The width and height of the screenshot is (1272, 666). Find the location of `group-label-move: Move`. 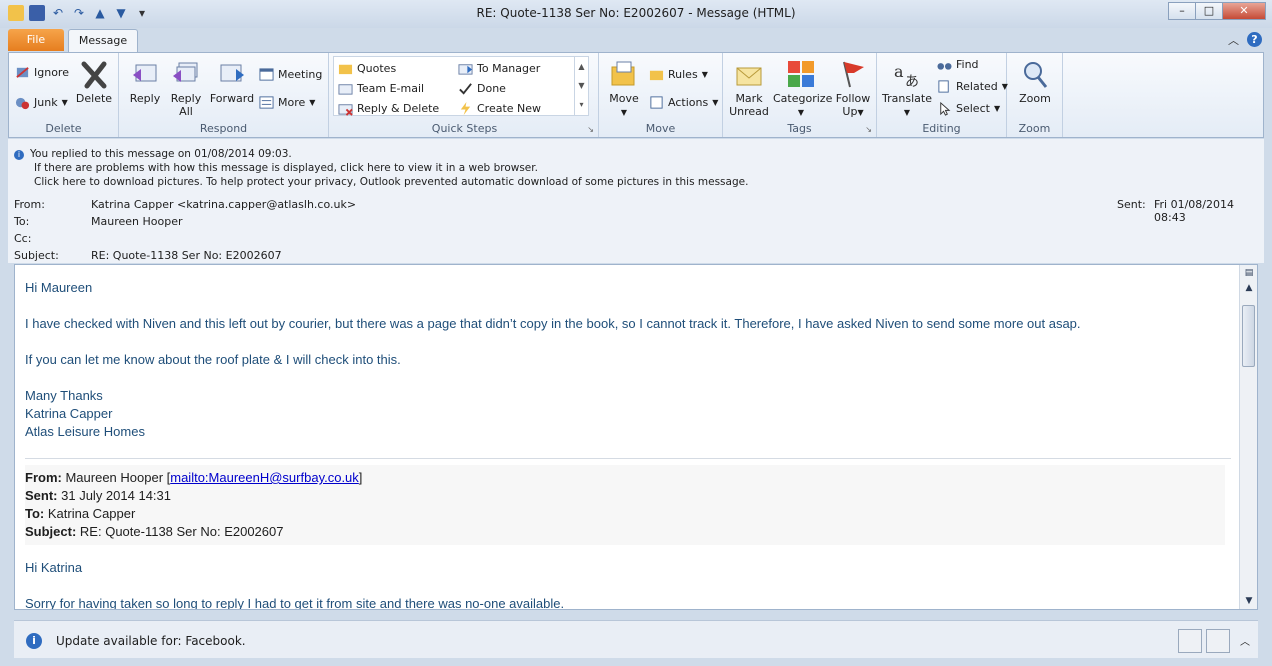

group-label-move: Move is located at coordinates (660, 128).